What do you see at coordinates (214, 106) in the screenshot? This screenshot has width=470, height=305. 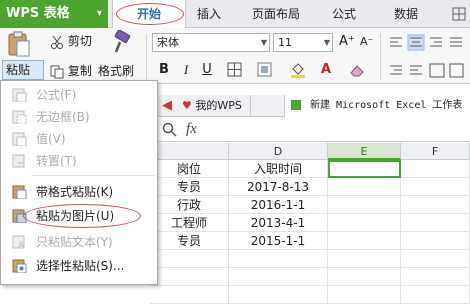 I see `doc-tab-my-wps: ♥ 我的WPS` at bounding box center [214, 106].